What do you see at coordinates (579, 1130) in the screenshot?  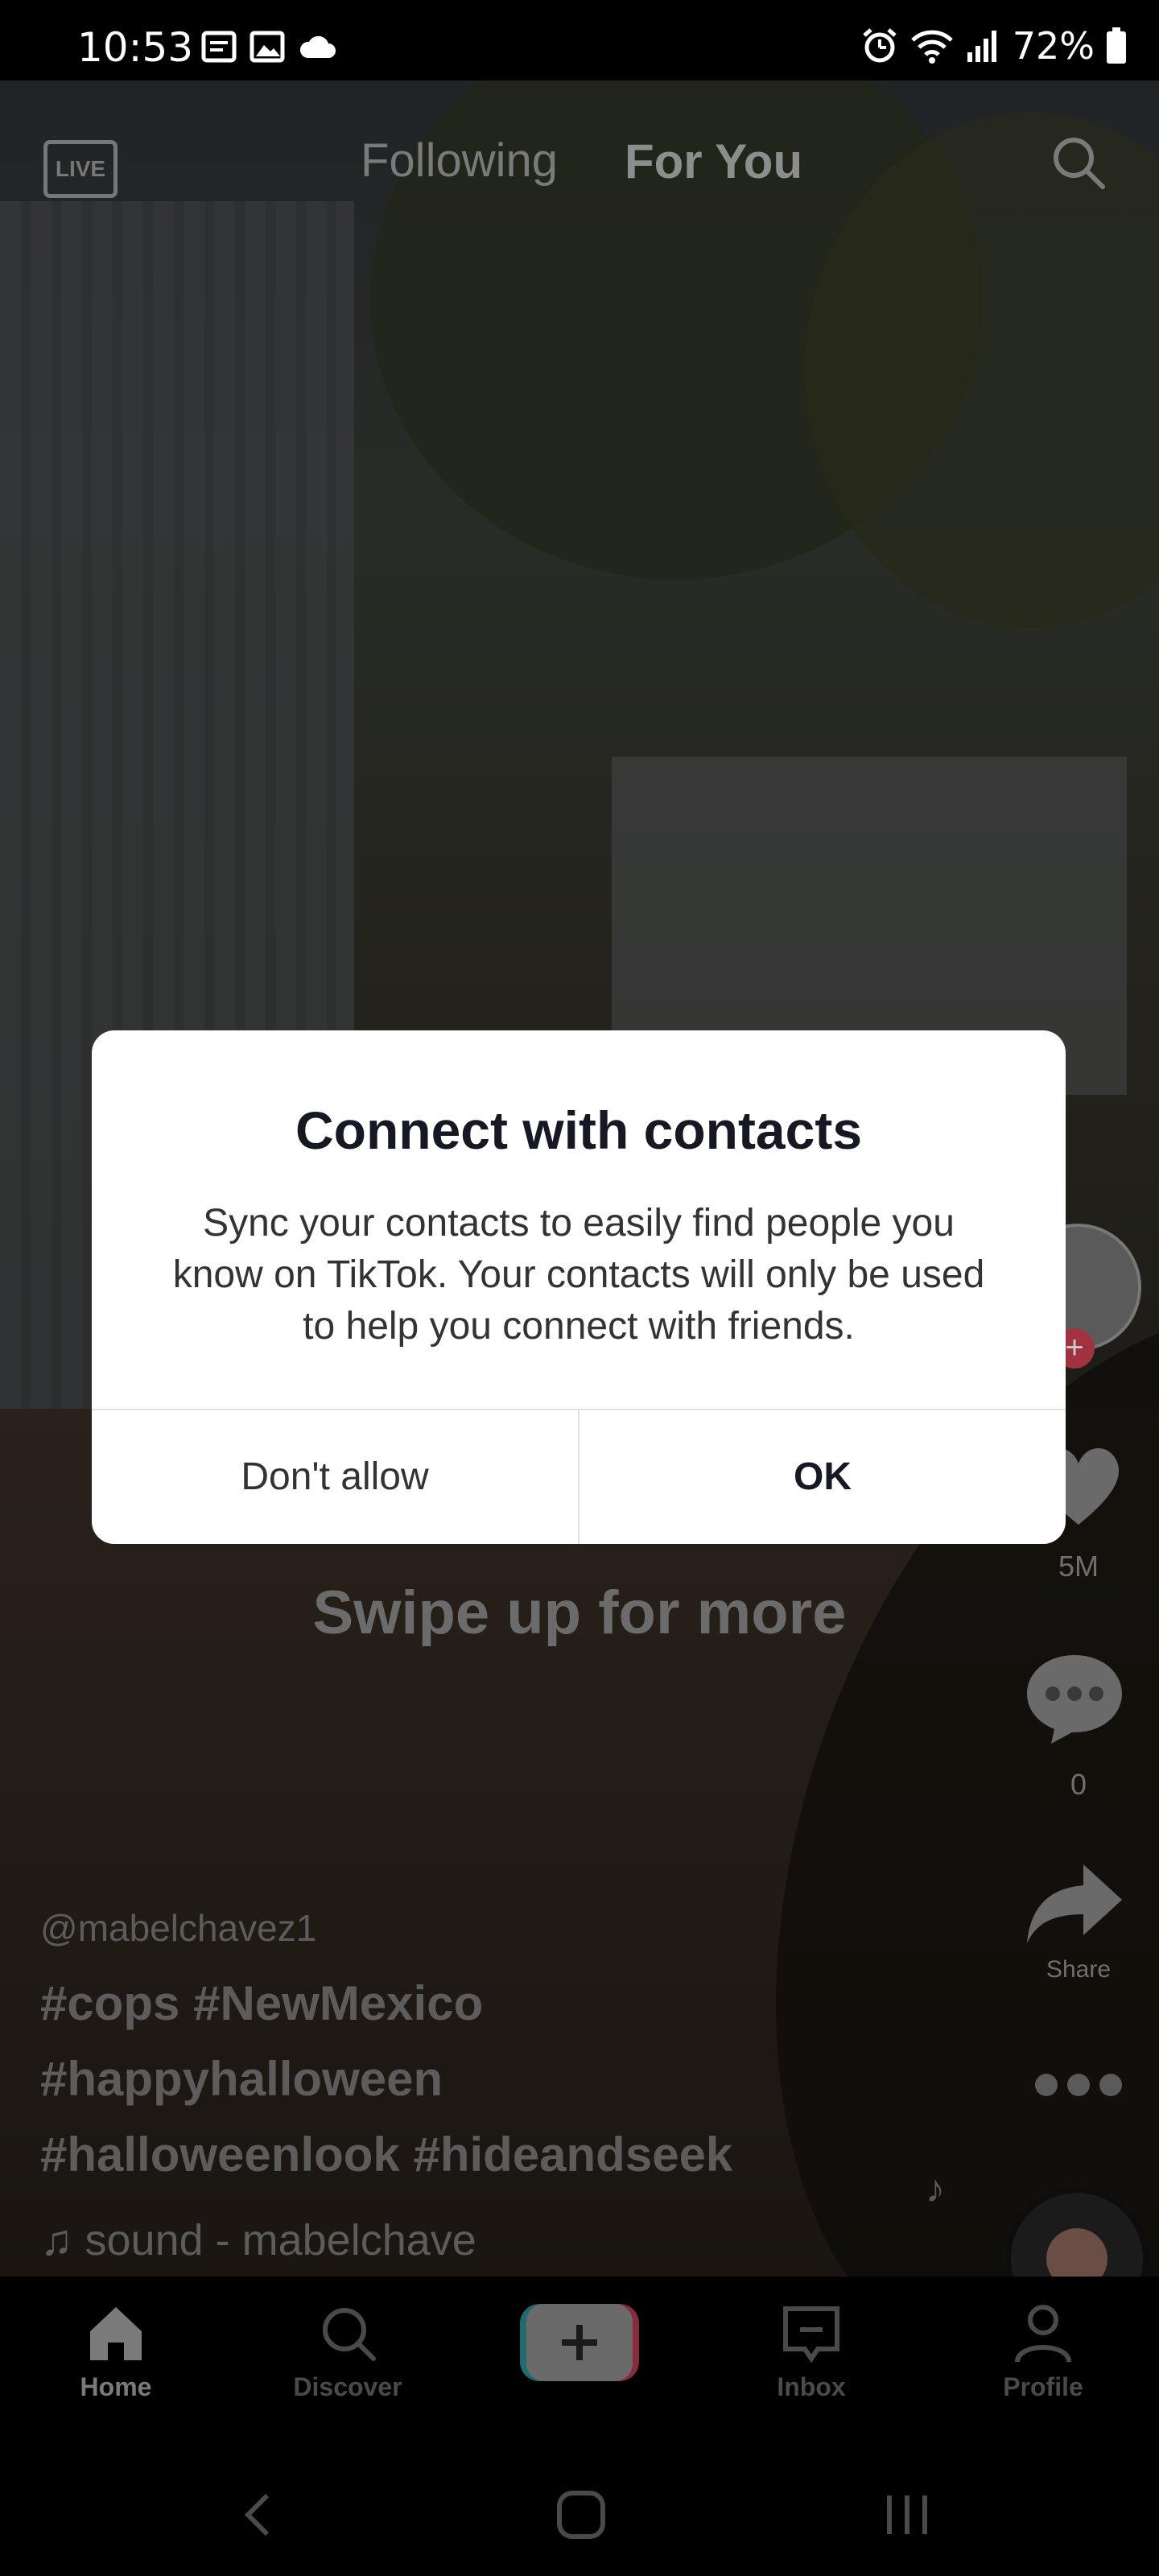 I see `dialog-title: Connect with contacts` at bounding box center [579, 1130].